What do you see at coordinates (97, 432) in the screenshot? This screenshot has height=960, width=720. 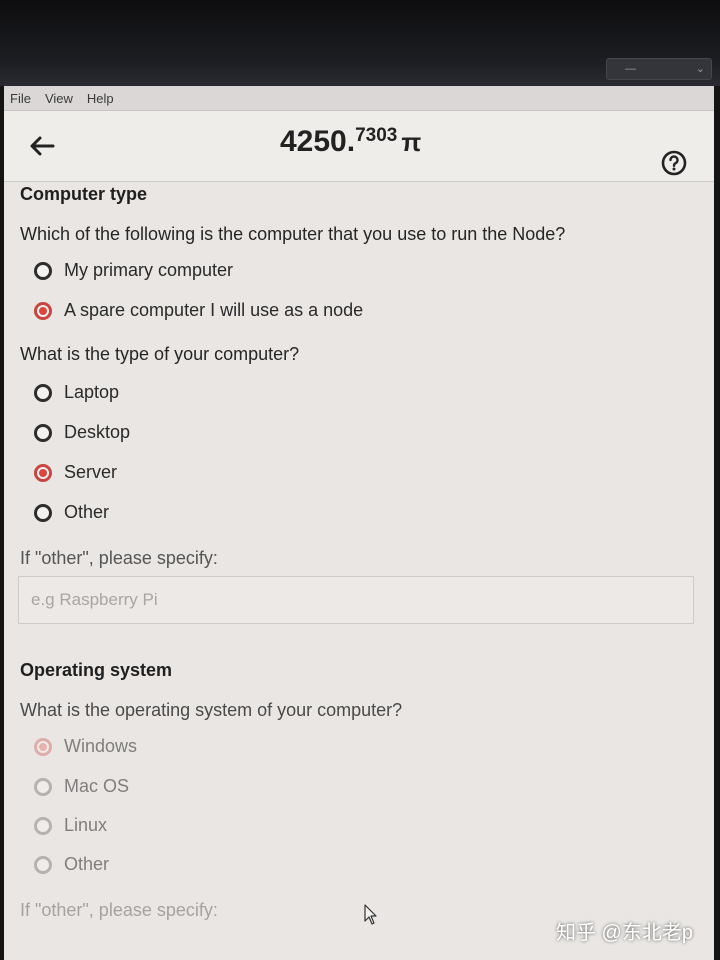 I see `radio-label: Desktop` at bounding box center [97, 432].